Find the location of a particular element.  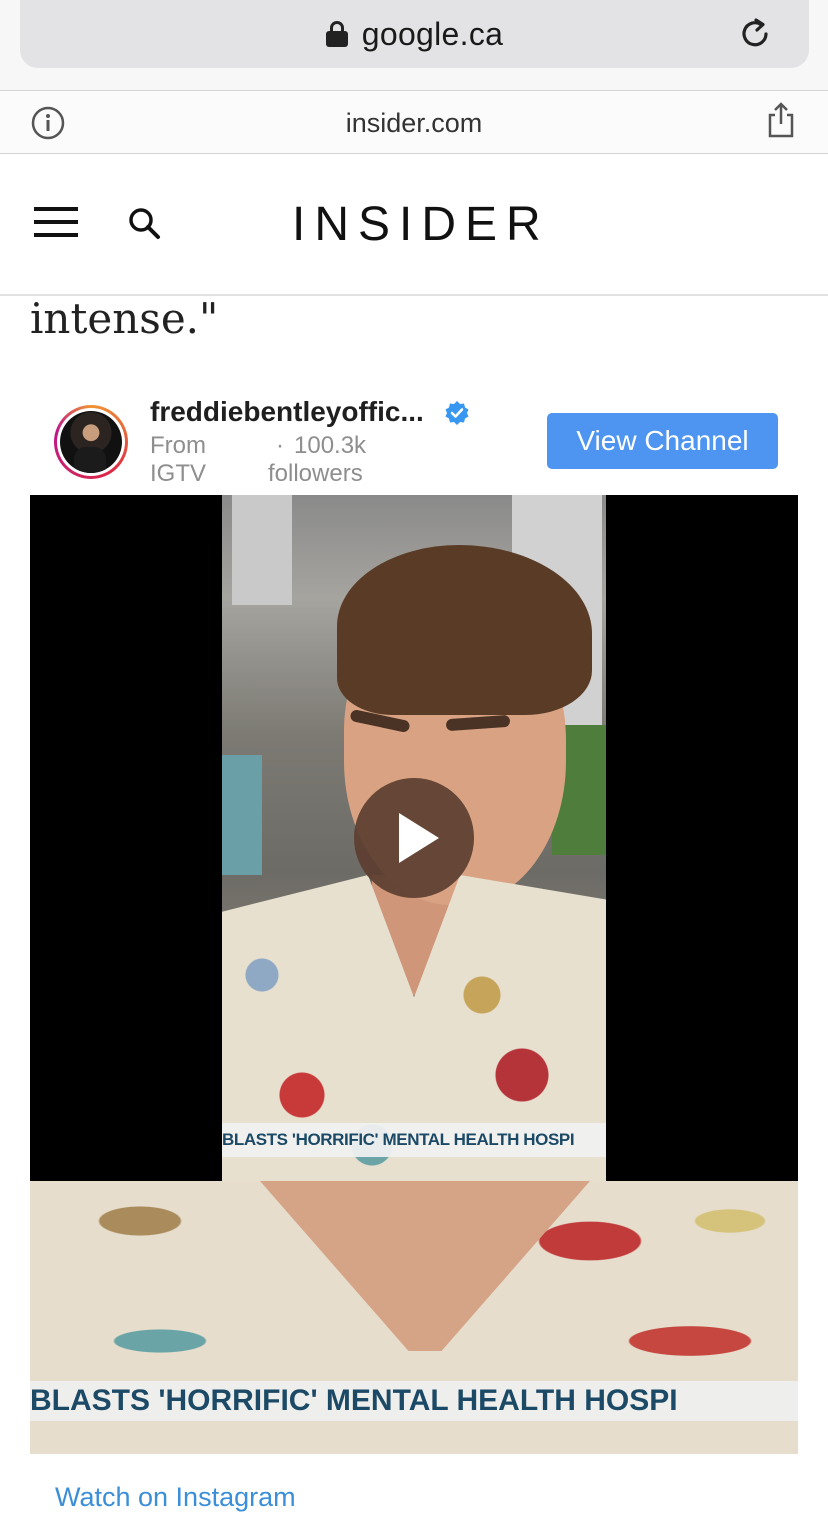

from-igtv-label: From IGTV is located at coordinates (178, 459).